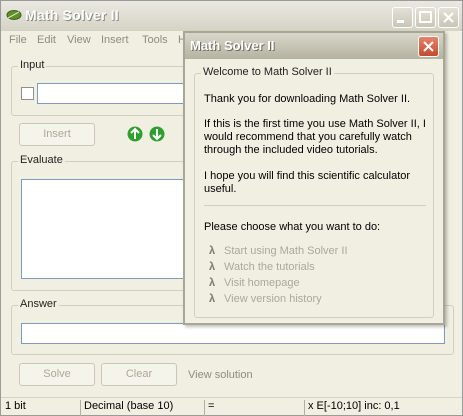  I want to click on menu-tools: Tools, so click(155, 40).